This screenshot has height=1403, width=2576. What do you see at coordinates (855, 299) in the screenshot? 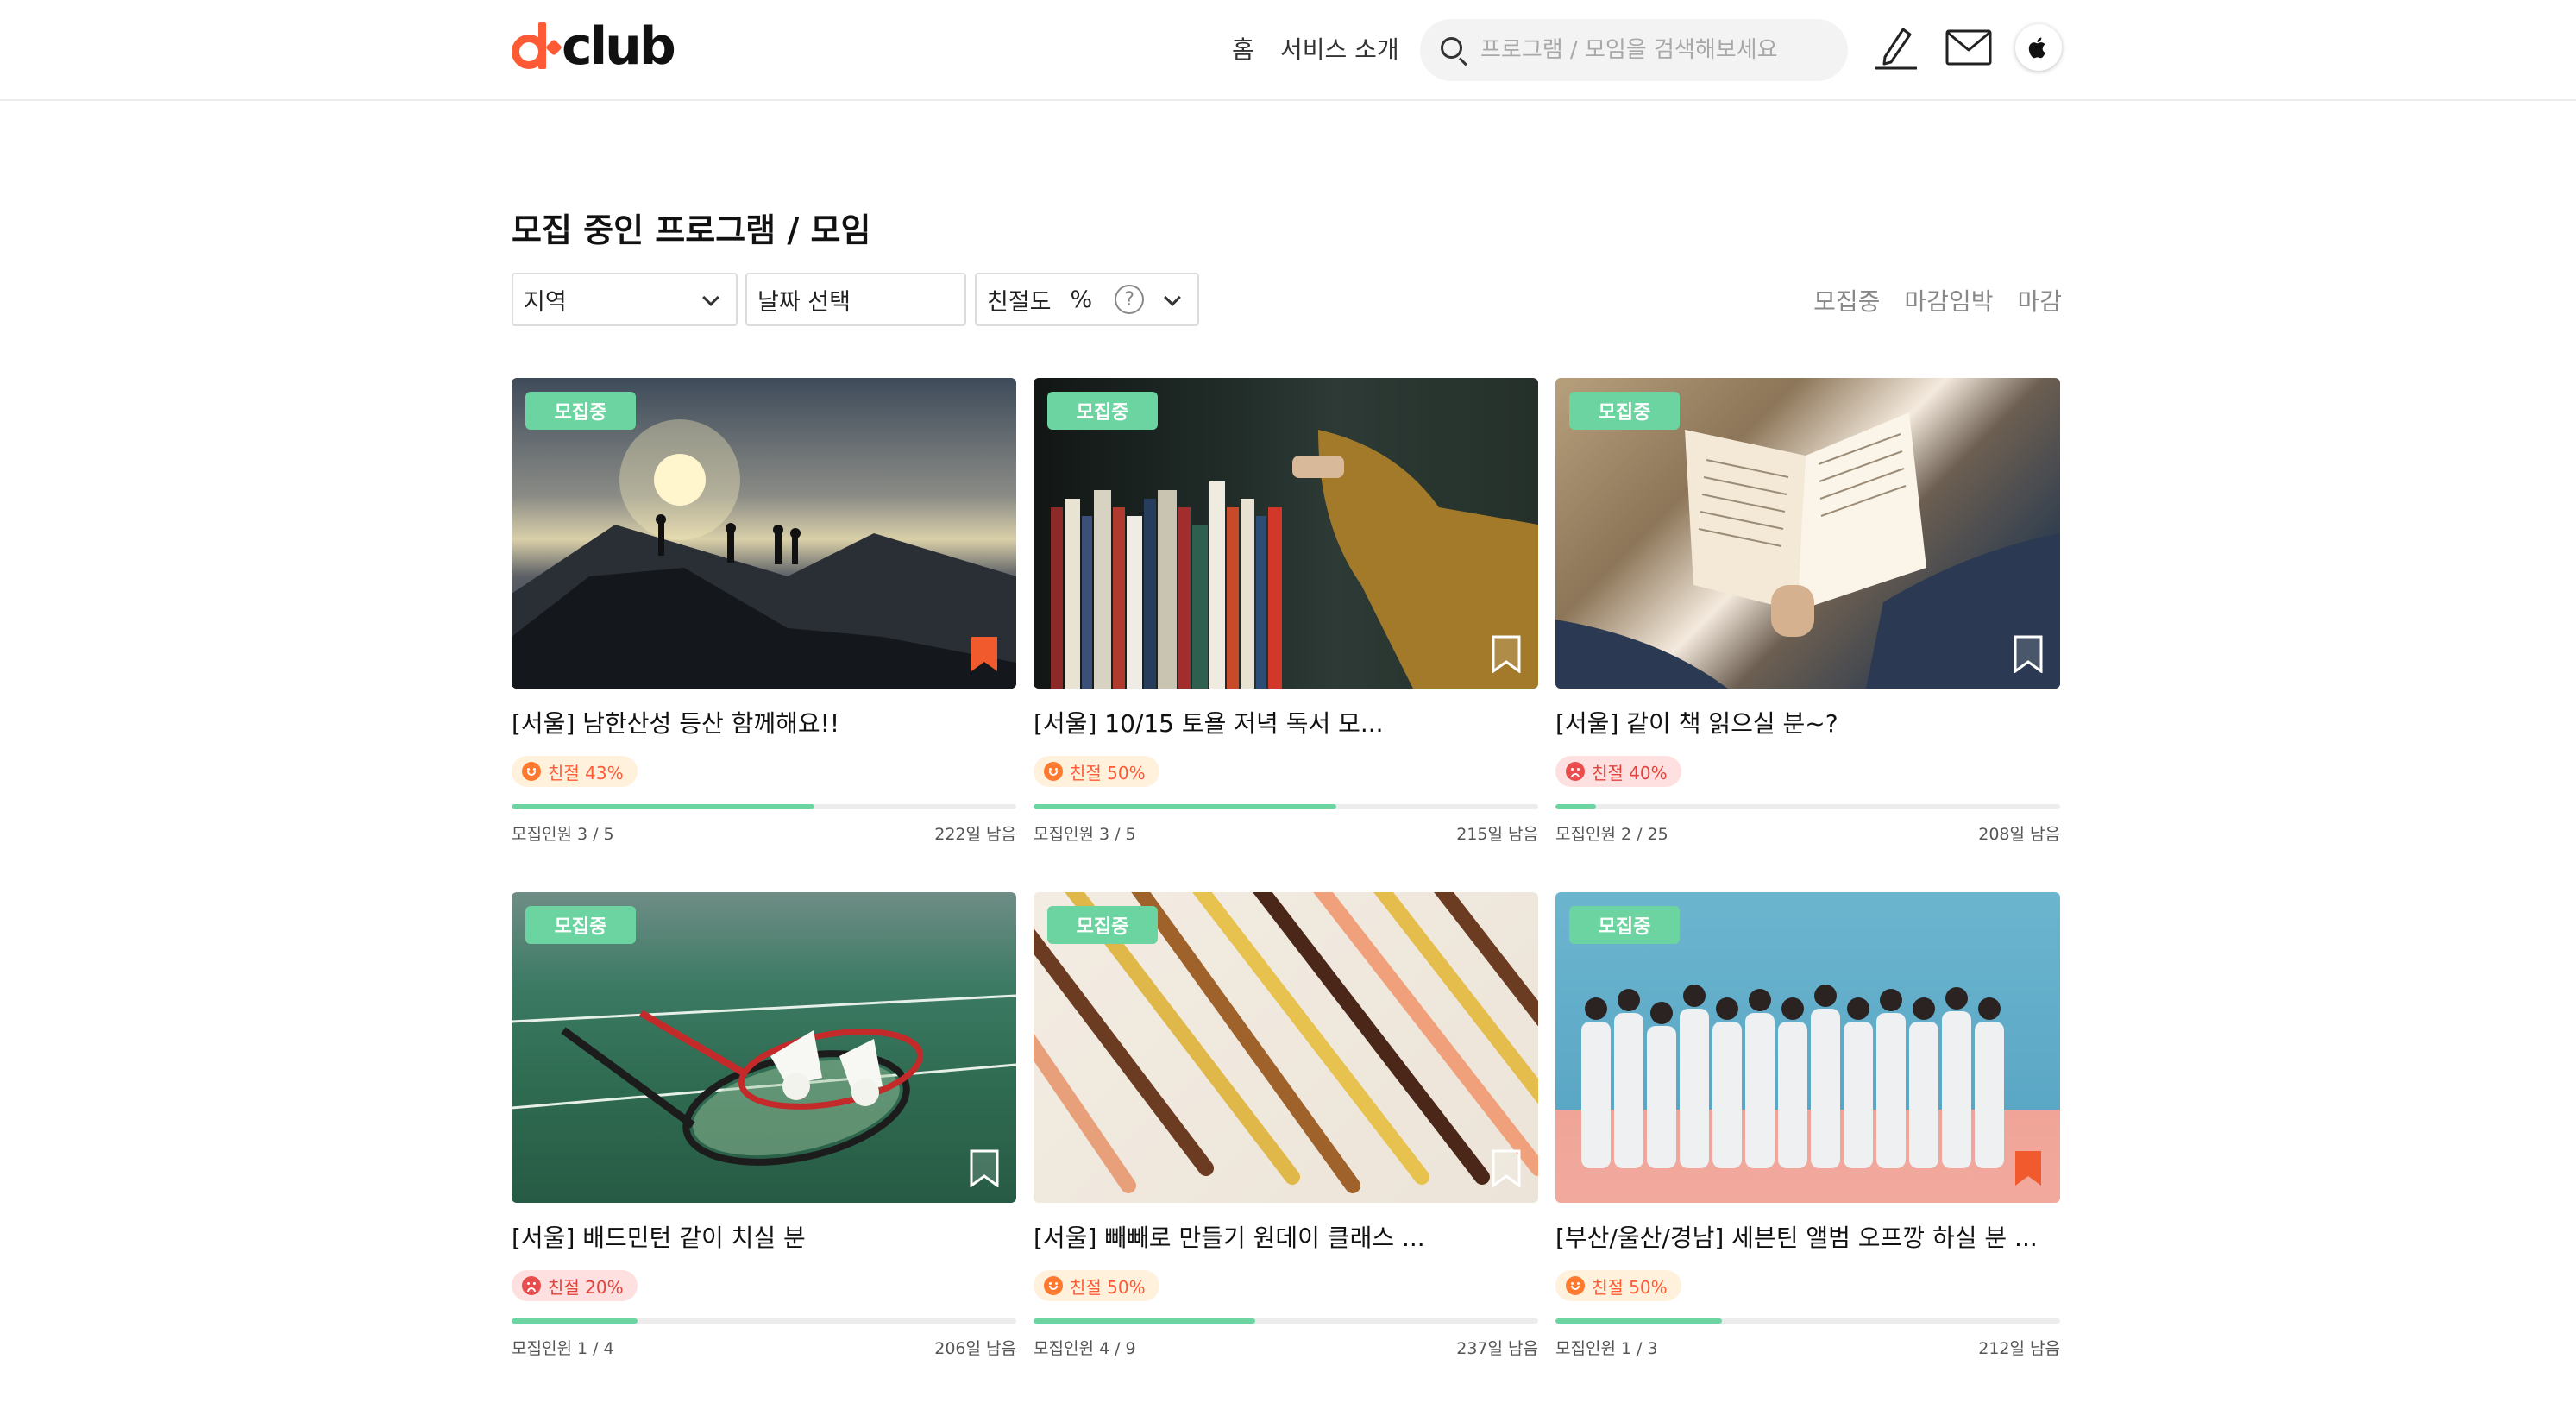
I see `date-picker: 날짜 선택` at bounding box center [855, 299].